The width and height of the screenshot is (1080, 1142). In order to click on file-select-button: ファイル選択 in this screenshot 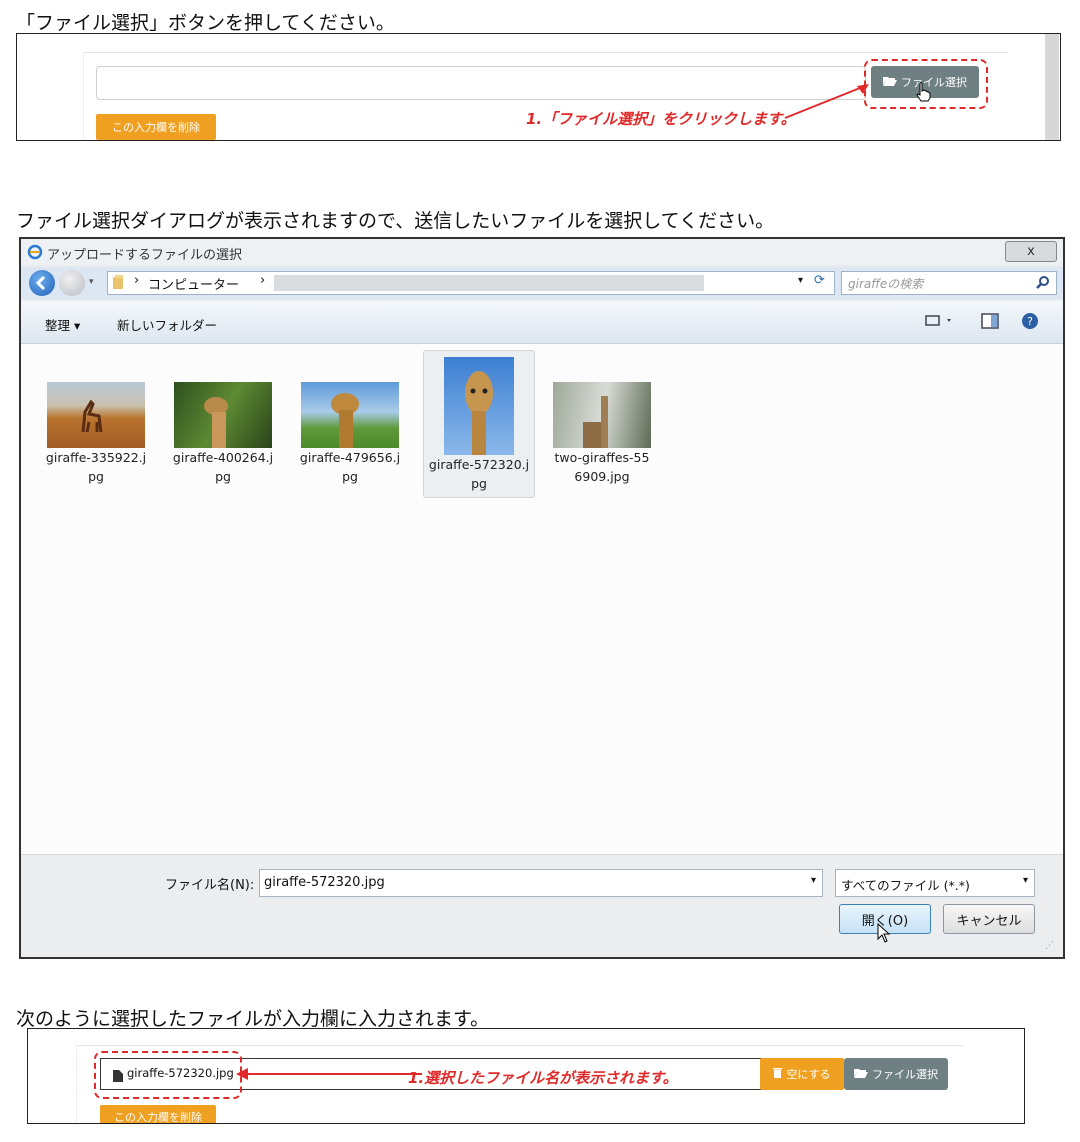, I will do `click(896, 1074)`.